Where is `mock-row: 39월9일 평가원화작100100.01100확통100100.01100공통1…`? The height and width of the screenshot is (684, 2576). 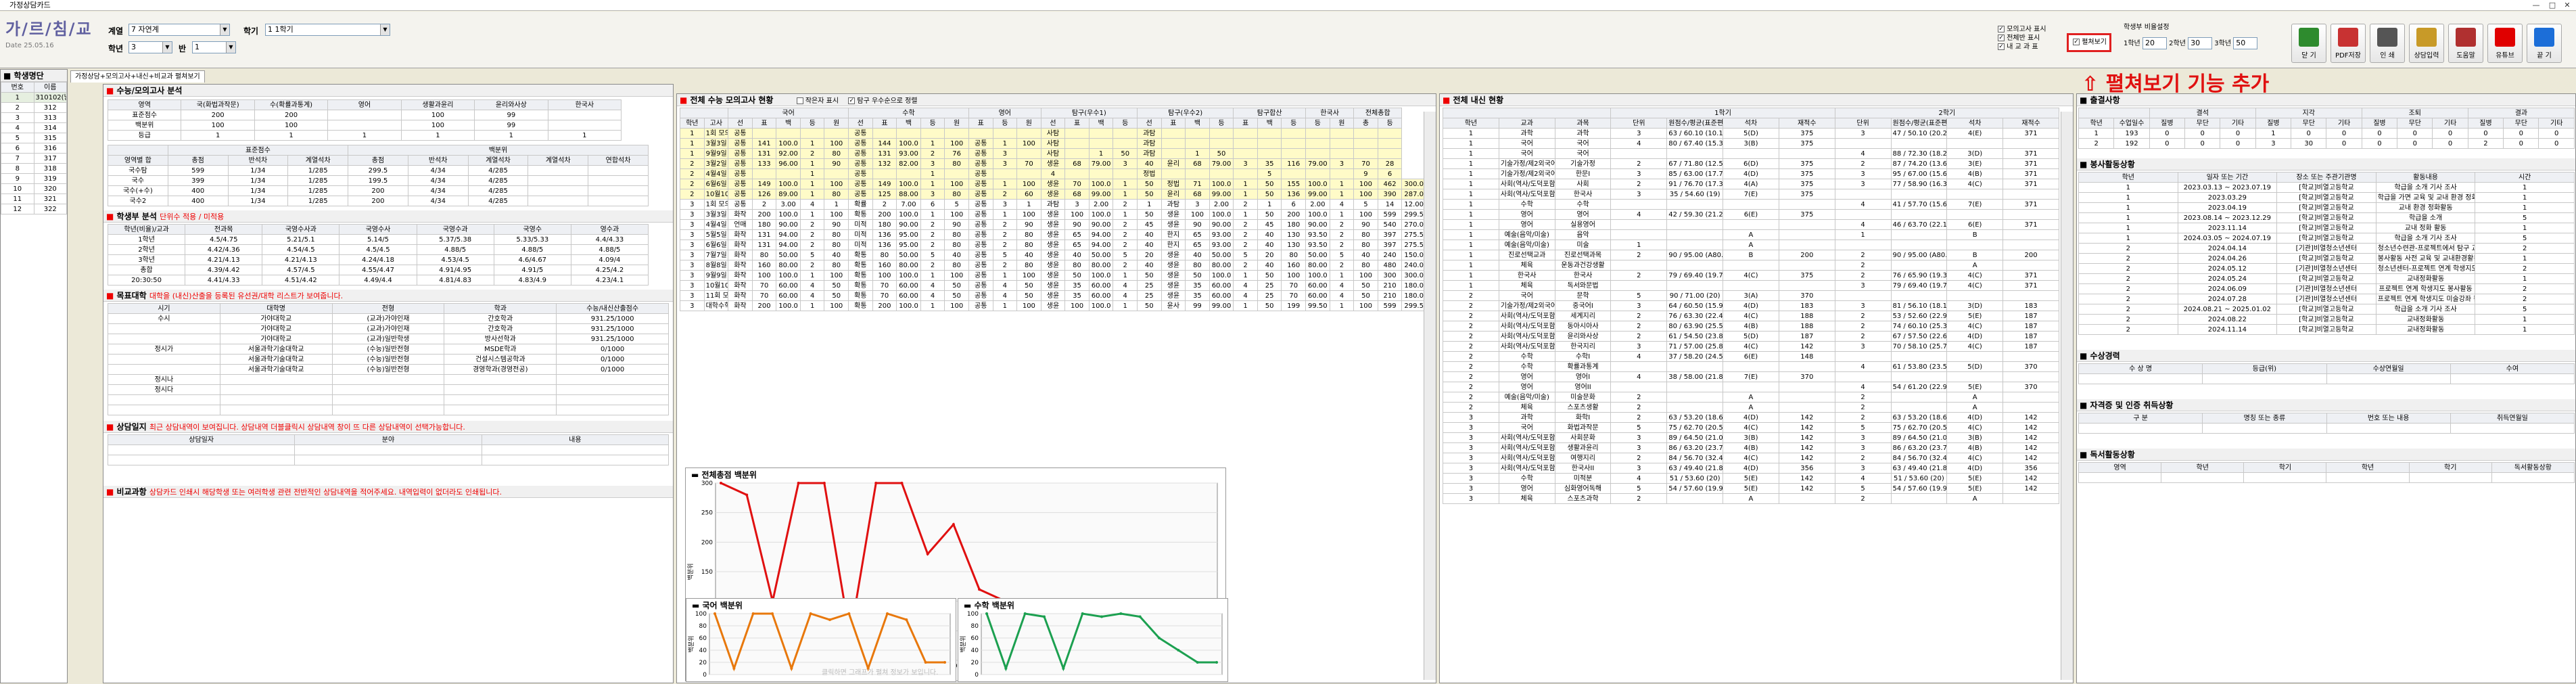
mock-row: 39월9일 평가원화작100100.01100확통100100.01100공통1… is located at coordinates (1053, 276).